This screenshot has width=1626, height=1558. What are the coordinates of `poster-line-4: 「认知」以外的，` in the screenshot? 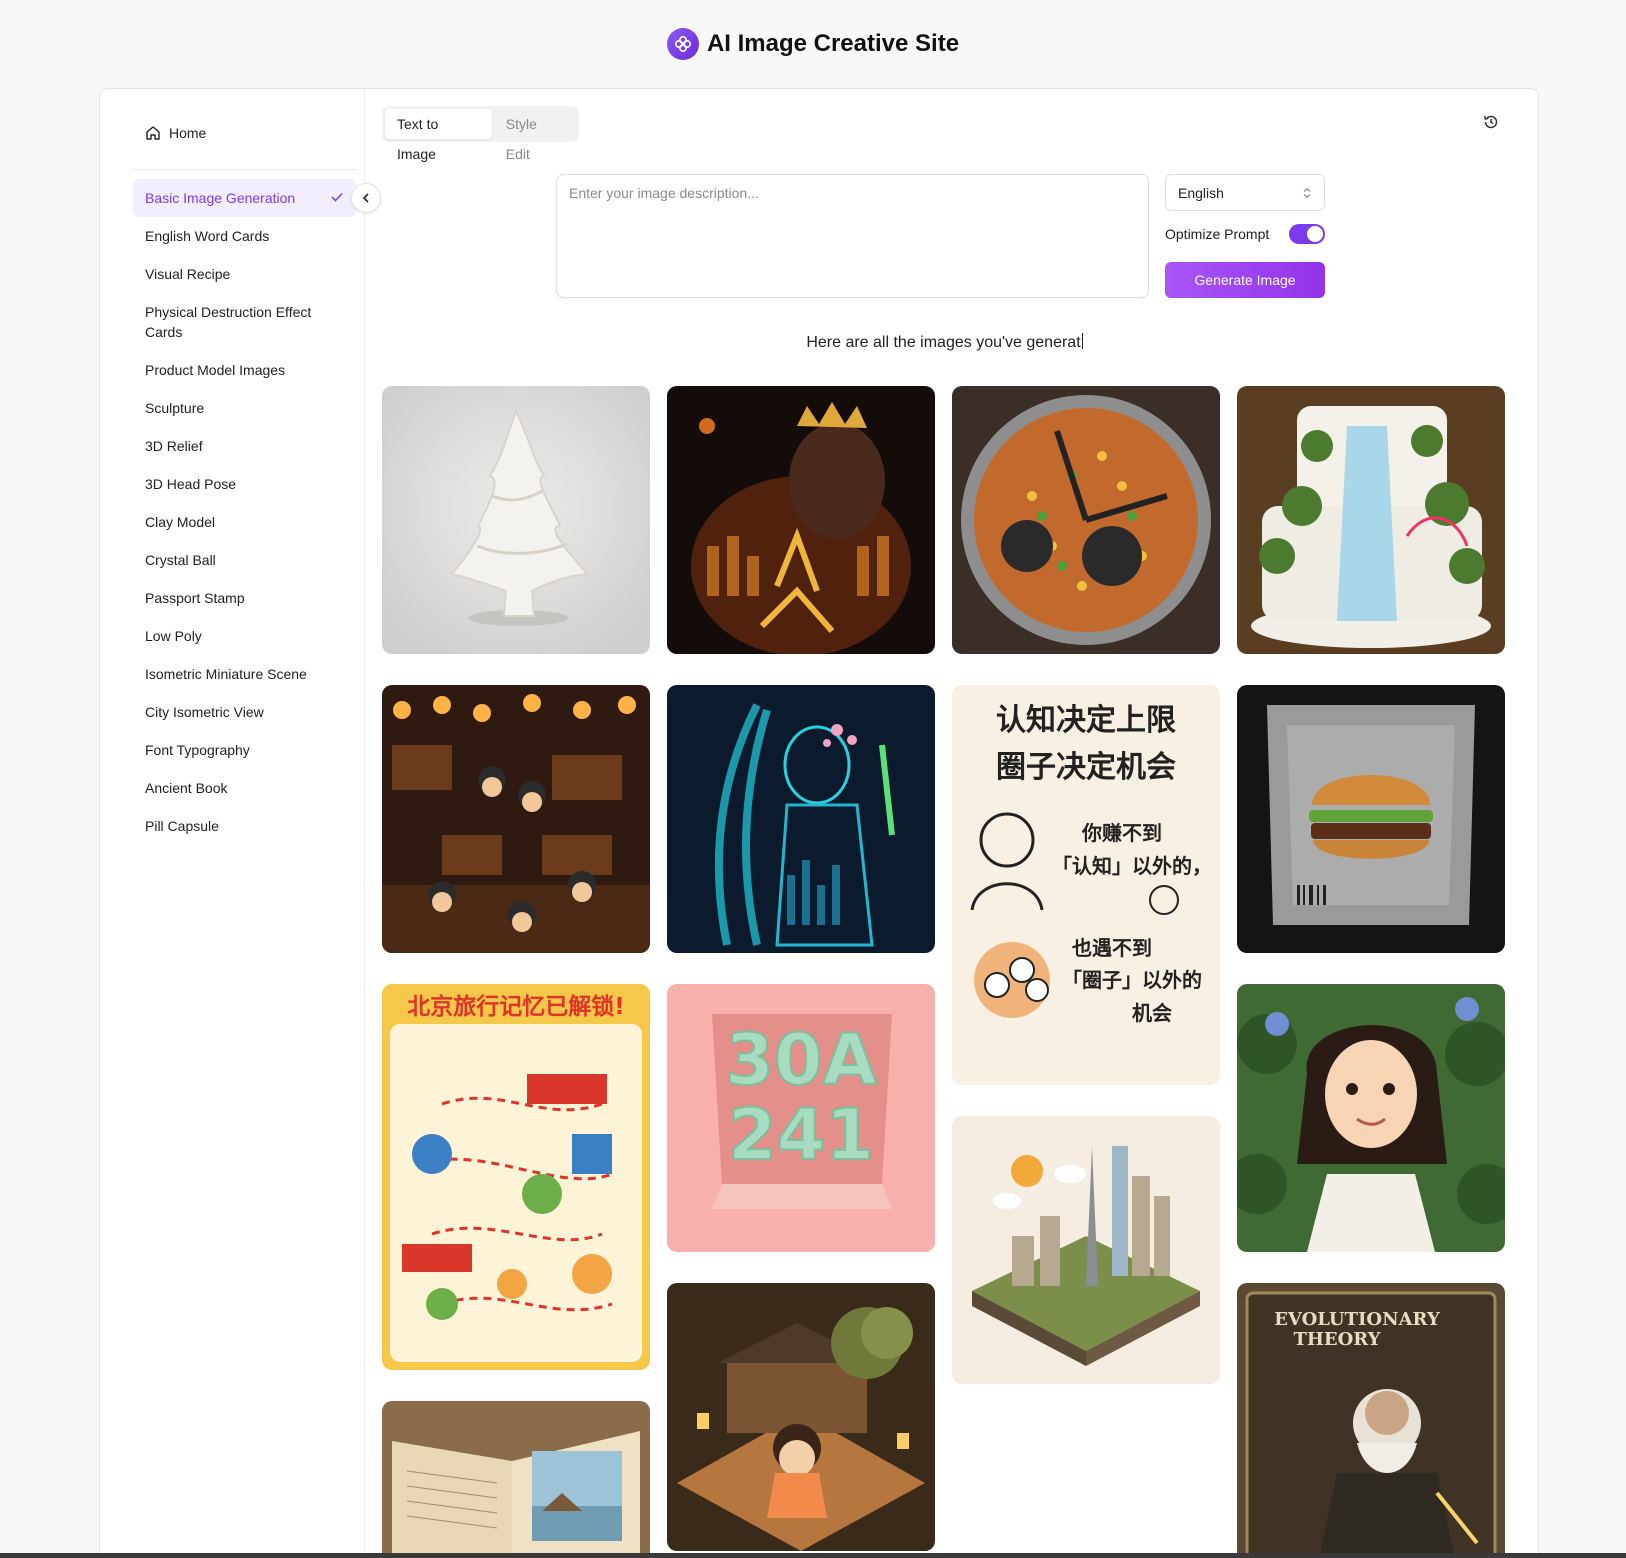 It's located at (1132, 866).